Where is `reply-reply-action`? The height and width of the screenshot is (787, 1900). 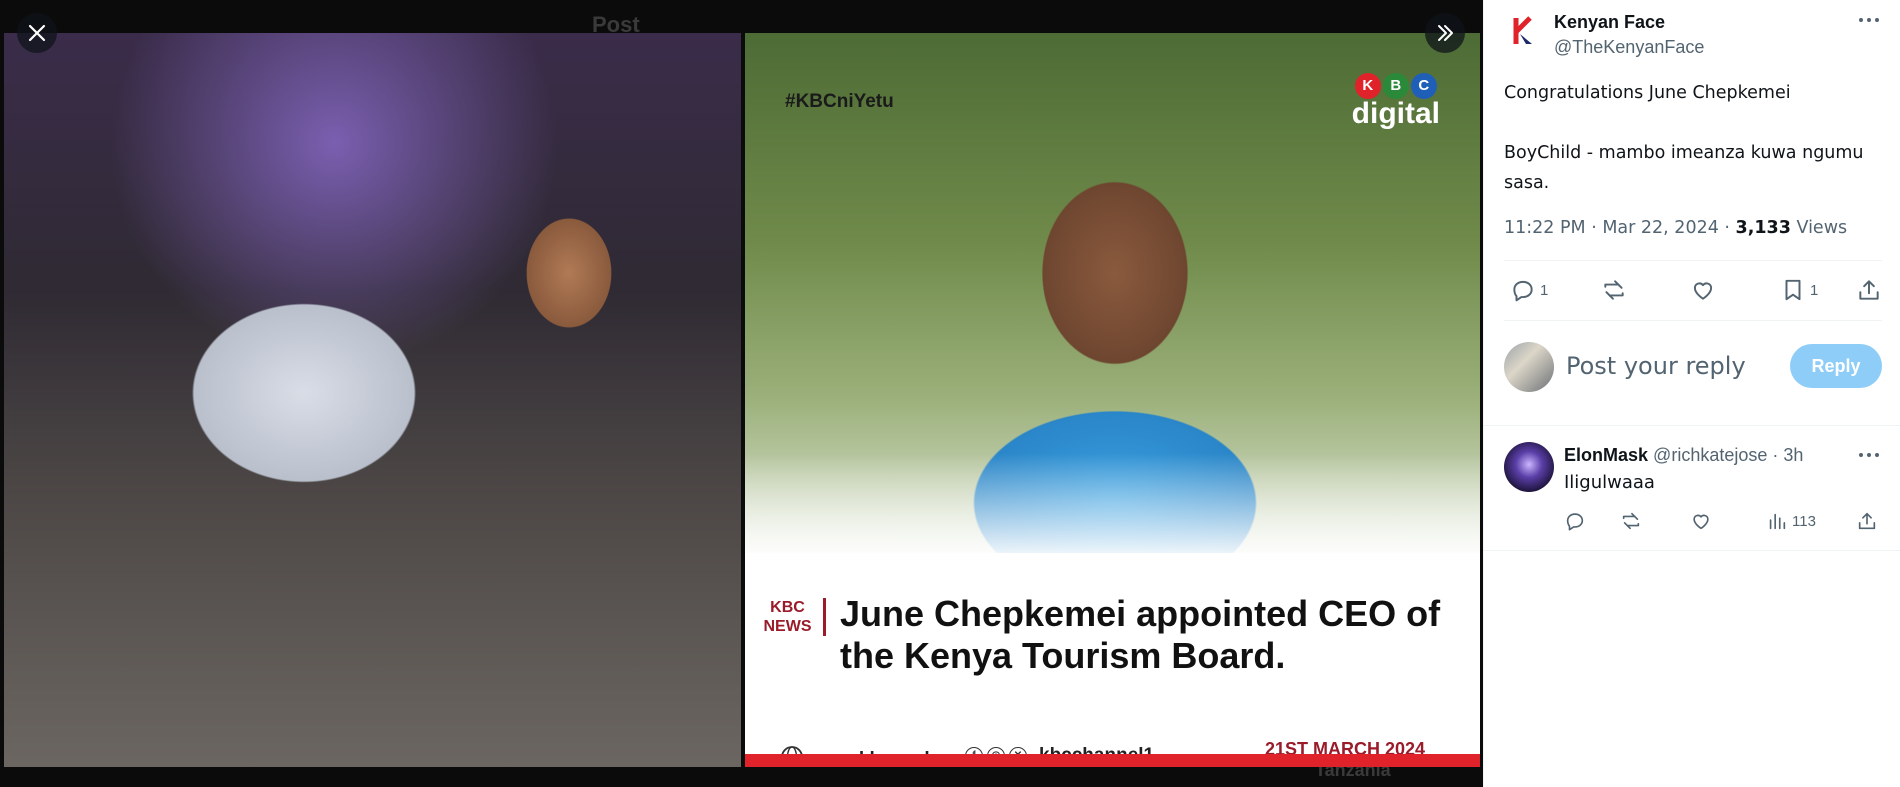 reply-reply-action is located at coordinates (1575, 521).